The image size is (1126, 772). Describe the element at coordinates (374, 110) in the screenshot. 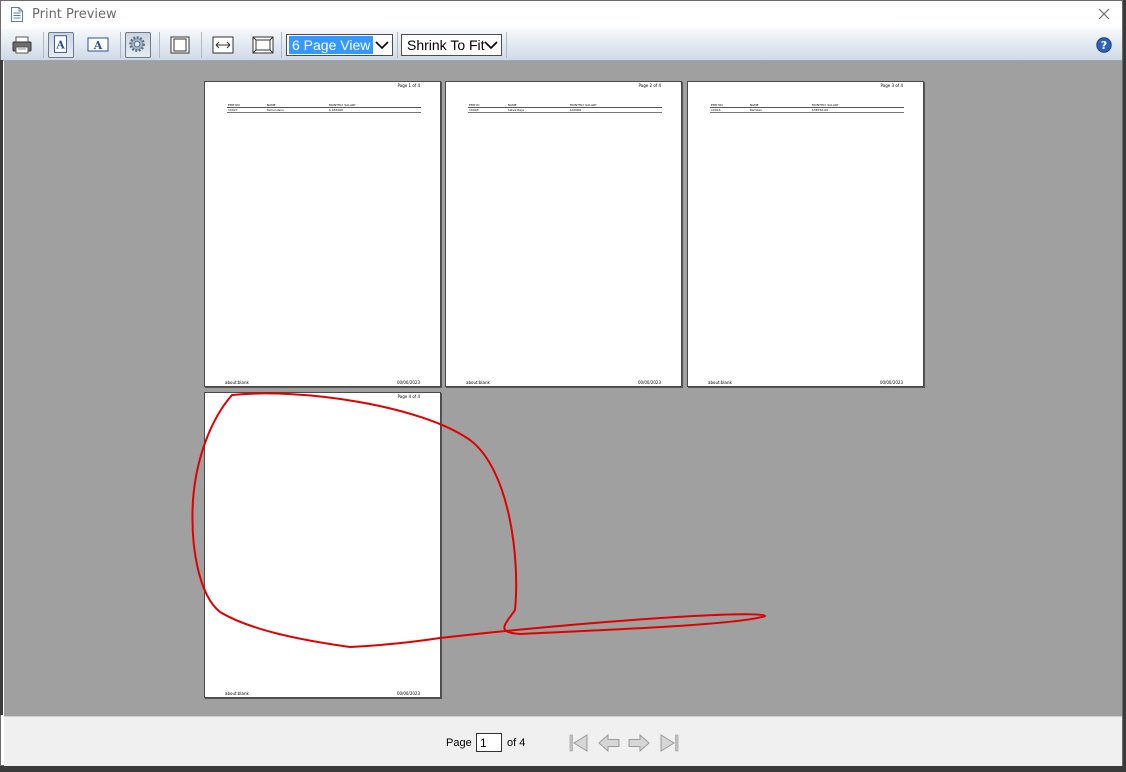

I see `table-cell: $ 455000` at that location.